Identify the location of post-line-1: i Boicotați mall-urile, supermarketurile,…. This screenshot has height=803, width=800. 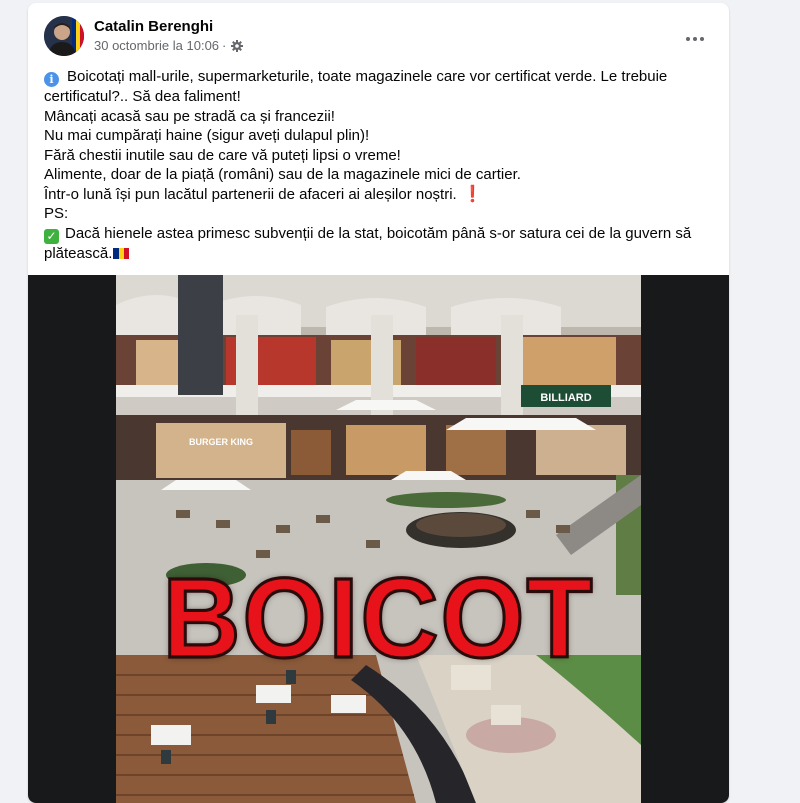
(378, 77).